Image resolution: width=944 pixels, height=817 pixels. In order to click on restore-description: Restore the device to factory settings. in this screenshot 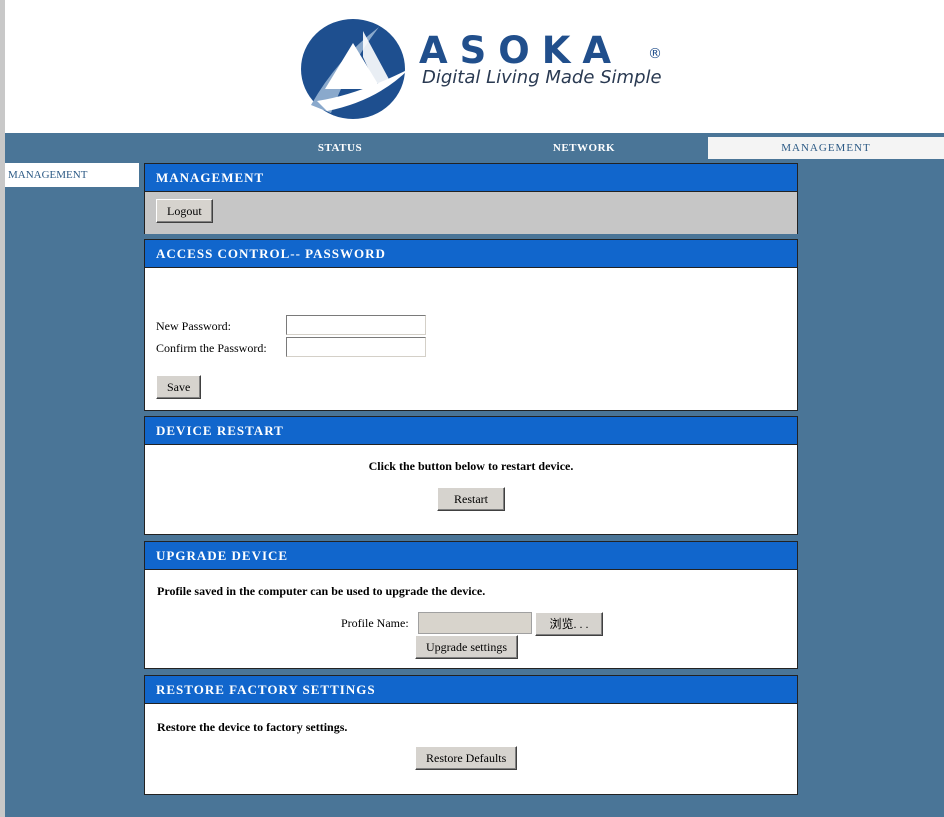, I will do `click(252, 727)`.